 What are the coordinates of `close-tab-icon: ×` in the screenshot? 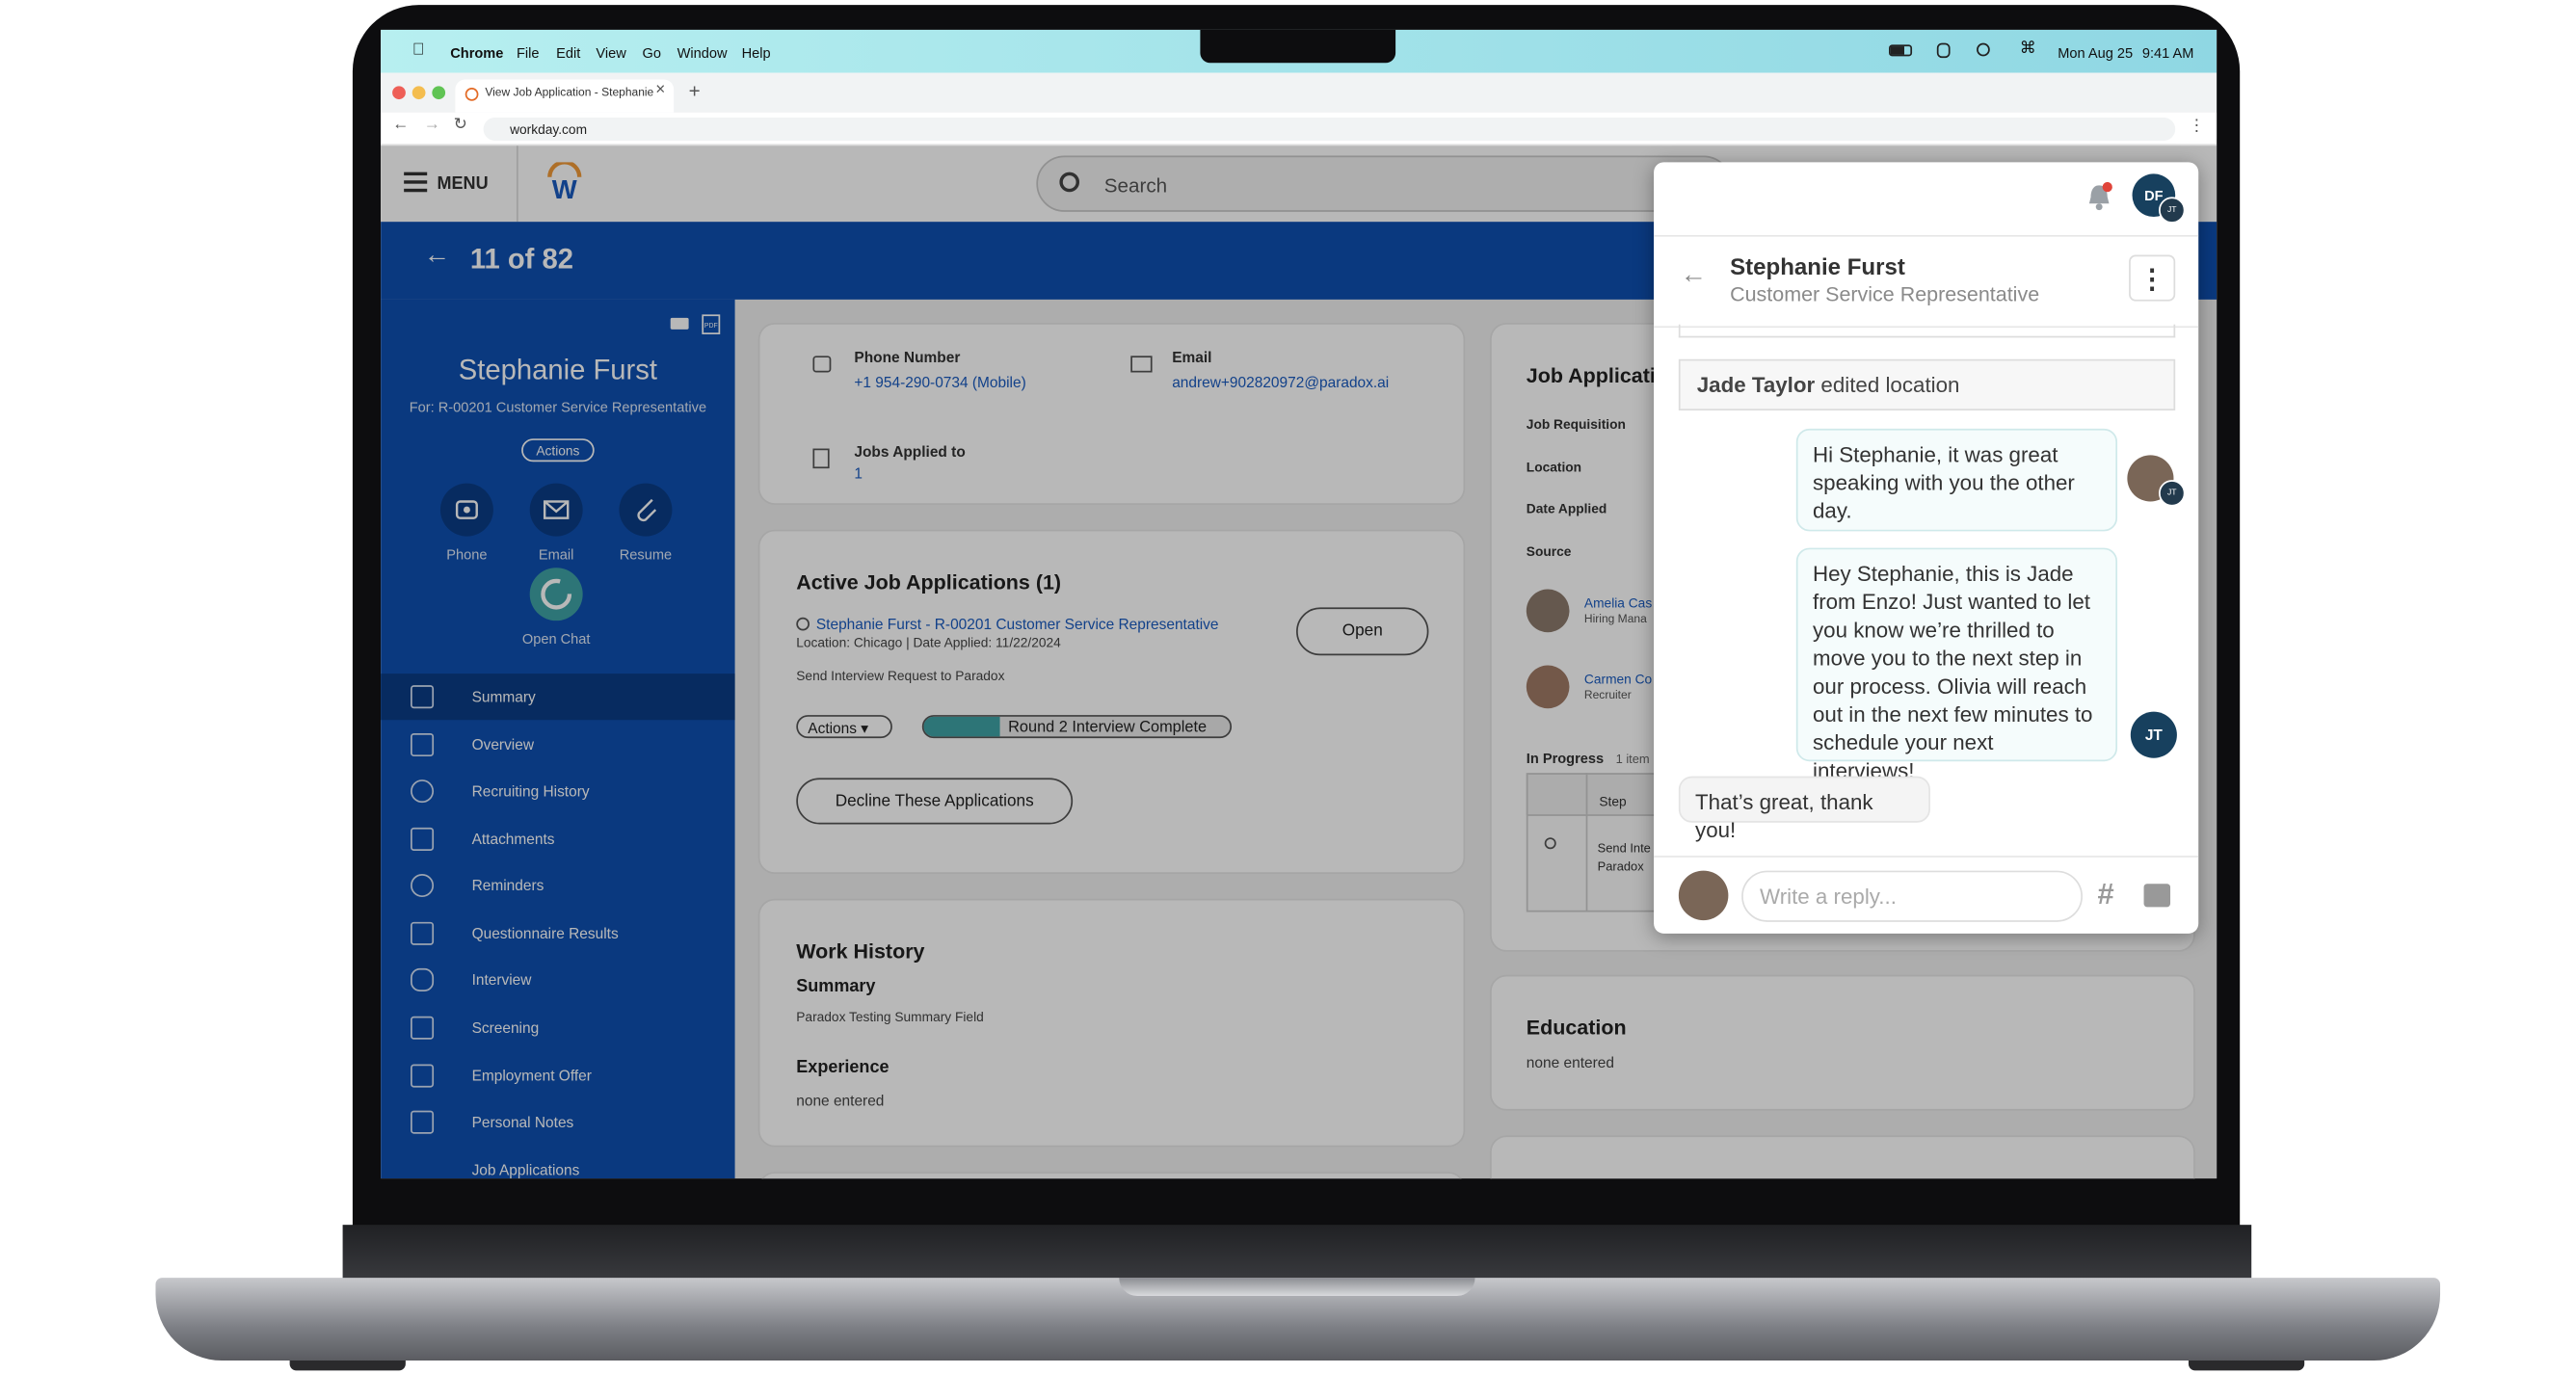 It's located at (660, 90).